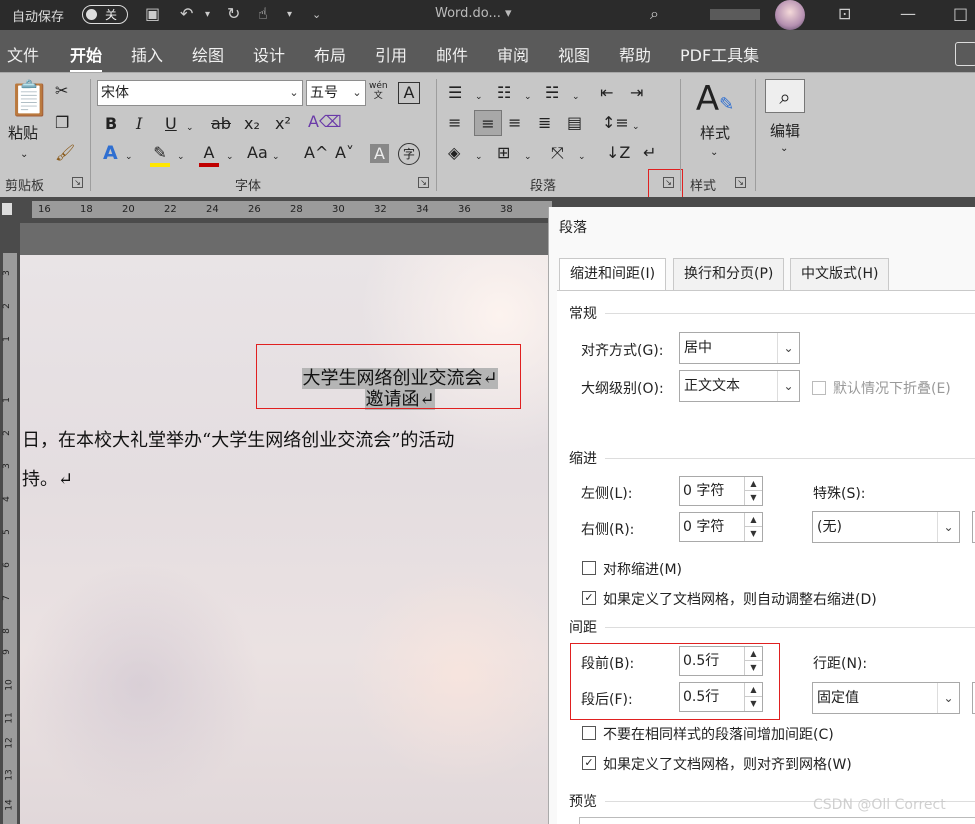 Image resolution: width=975 pixels, height=824 pixels. What do you see at coordinates (513, 54) in the screenshot?
I see `tab-review: 审阅` at bounding box center [513, 54].